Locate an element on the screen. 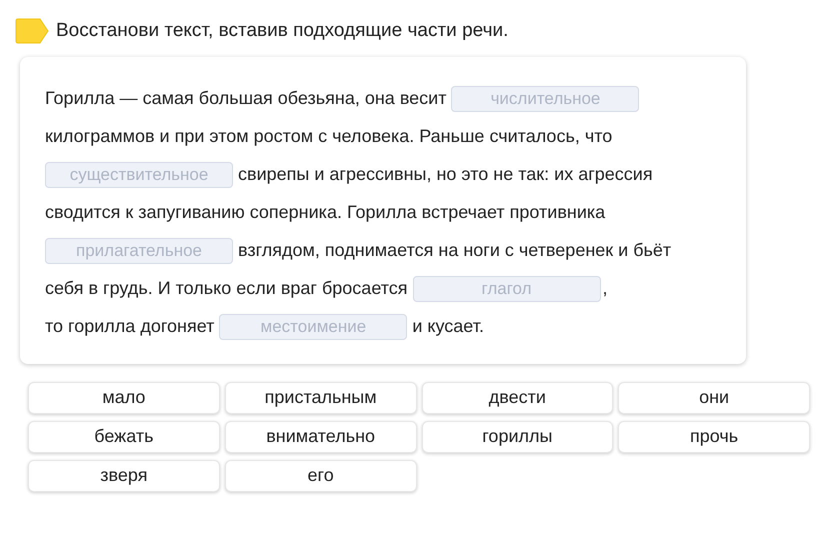 The width and height of the screenshot is (822, 544). word-chip: зверя is located at coordinates (124, 476).